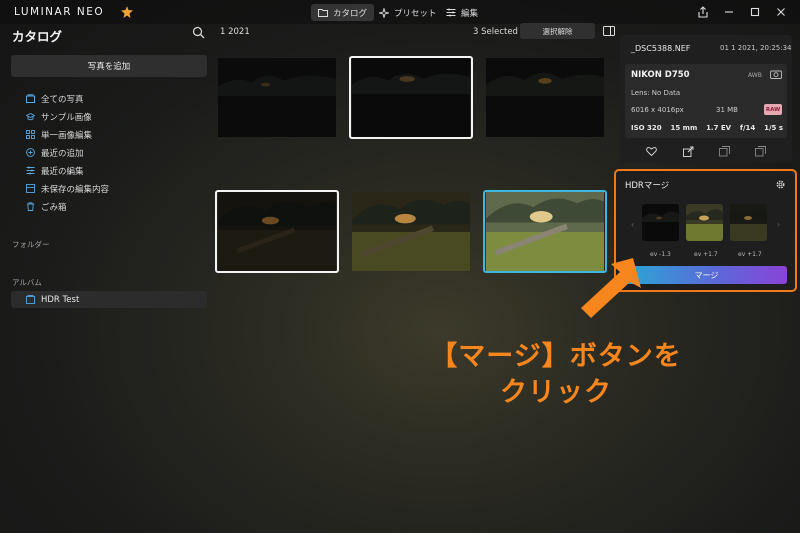  I want to click on exif-row: ISO 320 15 mm 1.7 EV f/14 1/5 s, so click(707, 128).